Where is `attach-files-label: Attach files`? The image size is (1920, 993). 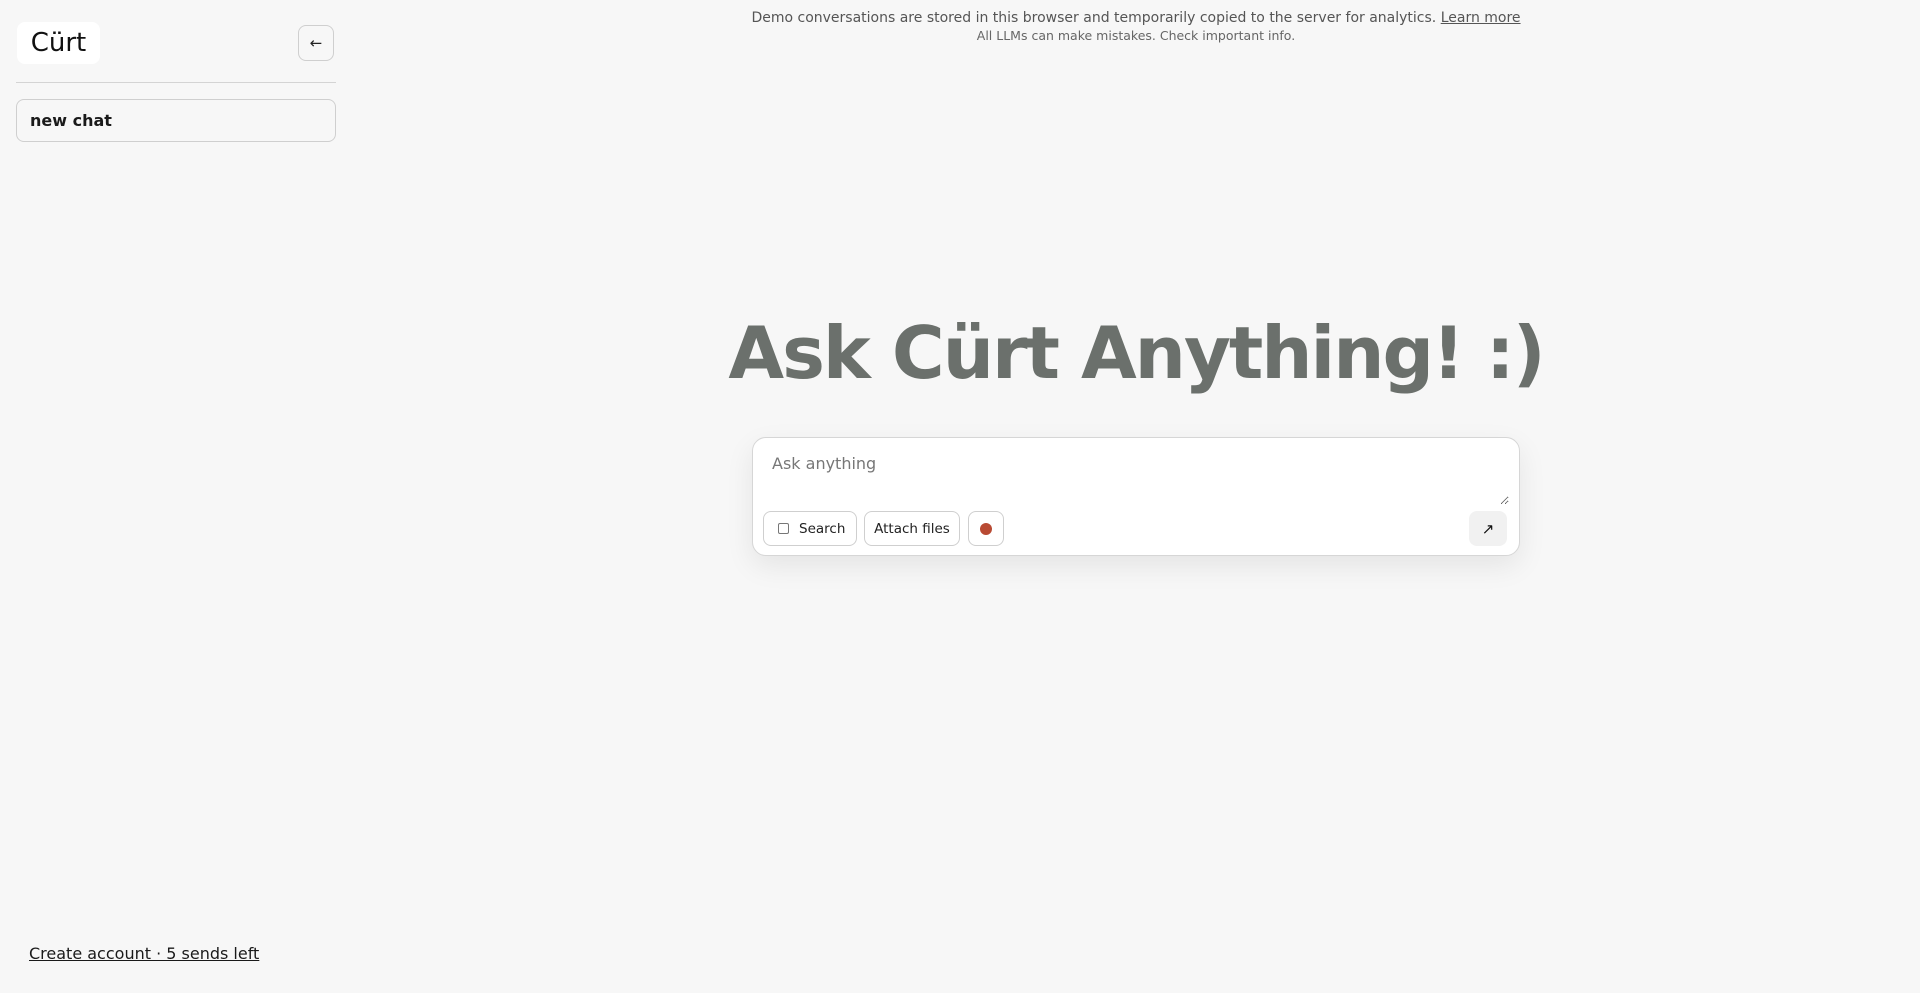 attach-files-label: Attach files is located at coordinates (912, 528).